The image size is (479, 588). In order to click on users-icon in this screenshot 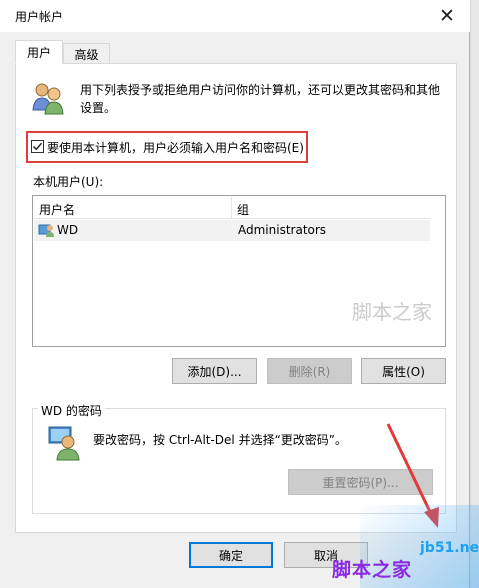, I will do `click(48, 99)`.